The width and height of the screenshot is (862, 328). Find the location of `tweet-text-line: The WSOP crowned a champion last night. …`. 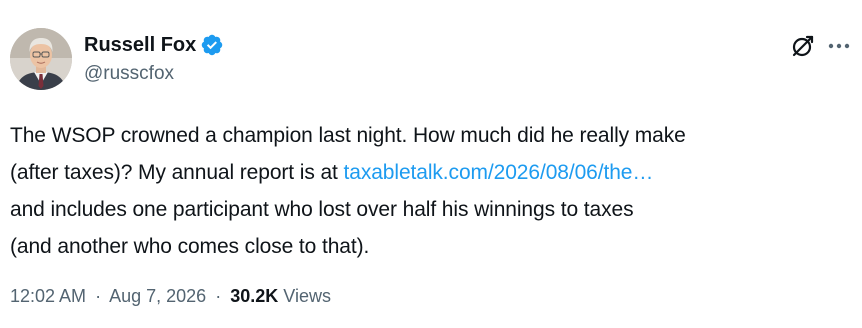

tweet-text-line: The WSOP crowned a champion last night. … is located at coordinates (348, 135).